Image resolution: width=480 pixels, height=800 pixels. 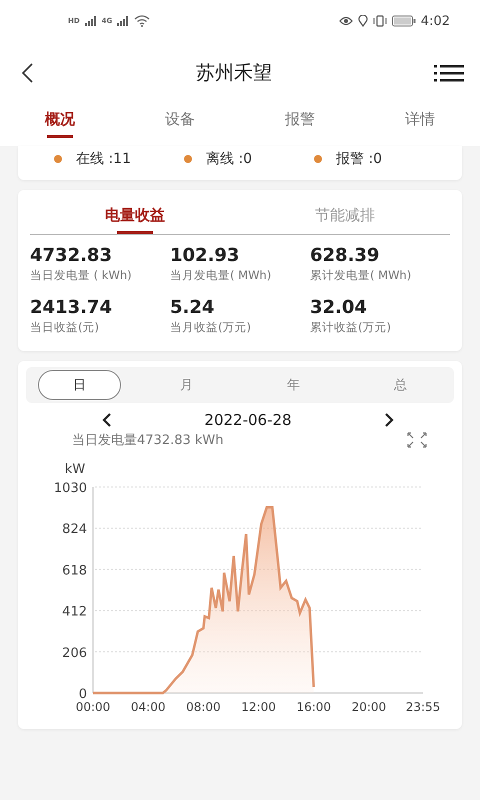 What do you see at coordinates (135, 218) in the screenshot?
I see `tab: 电量收益` at bounding box center [135, 218].